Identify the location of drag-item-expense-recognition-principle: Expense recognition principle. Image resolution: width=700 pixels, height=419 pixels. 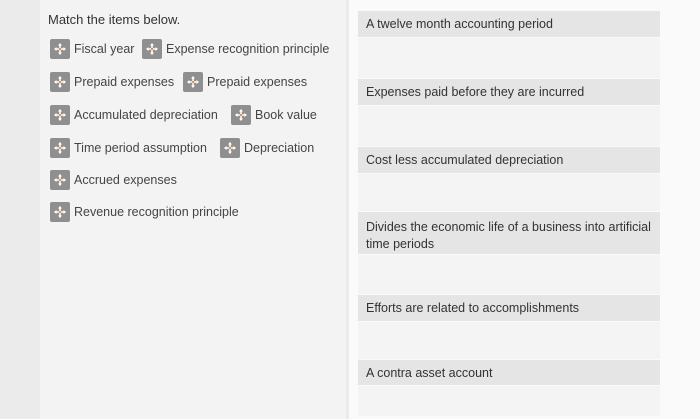
(235, 49).